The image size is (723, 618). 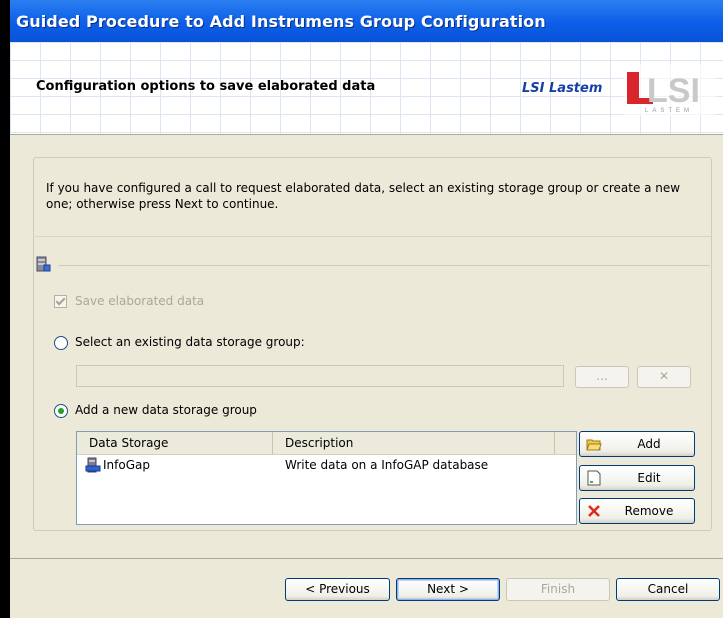 I want to click on clear-button: ✕, so click(x=664, y=377).